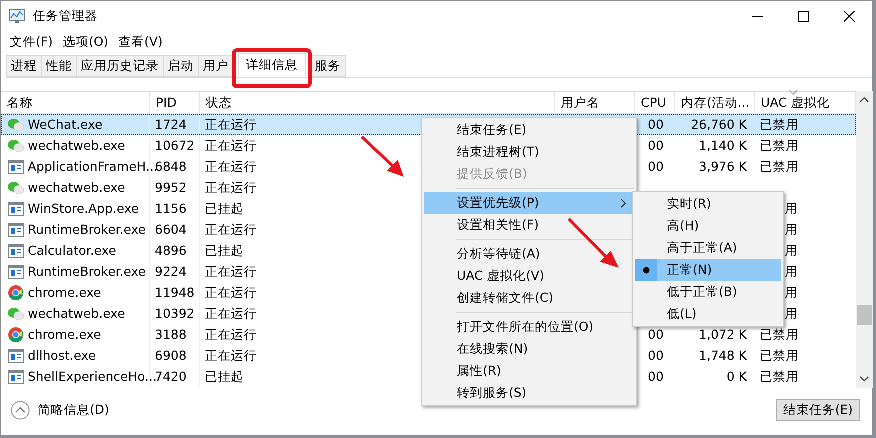 The height and width of the screenshot is (438, 876). Describe the element at coordinates (62, 356) in the screenshot. I see `process-name: dllhost.exe` at that location.